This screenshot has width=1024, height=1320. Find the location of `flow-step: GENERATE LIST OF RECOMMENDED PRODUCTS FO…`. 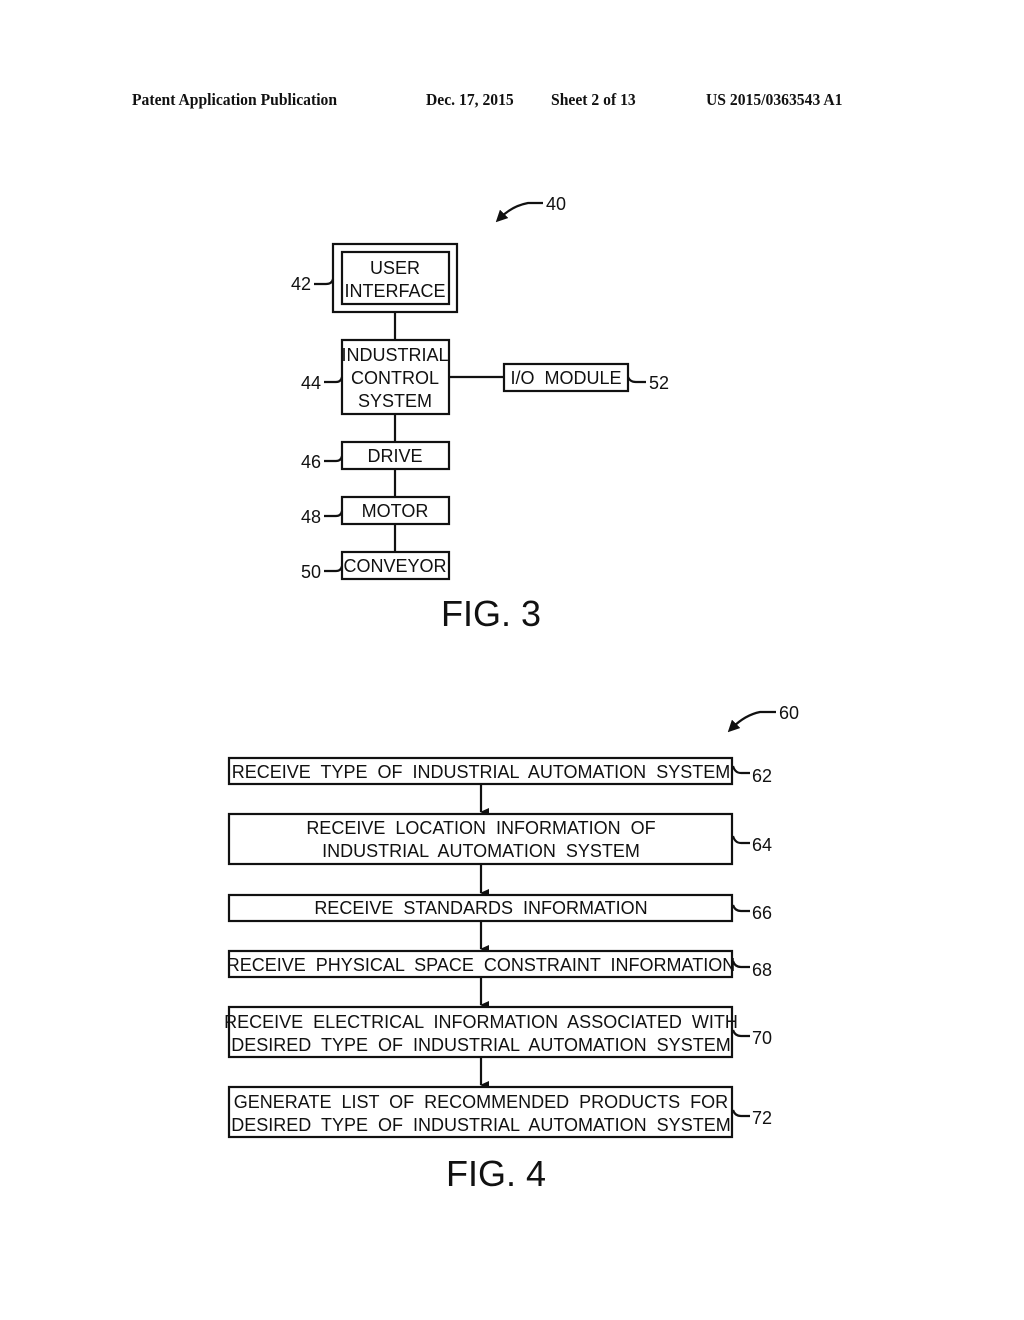

flow-step: GENERATE LIST OF RECOMMENDED PRODUCTS FO… is located at coordinates (499, 1112).